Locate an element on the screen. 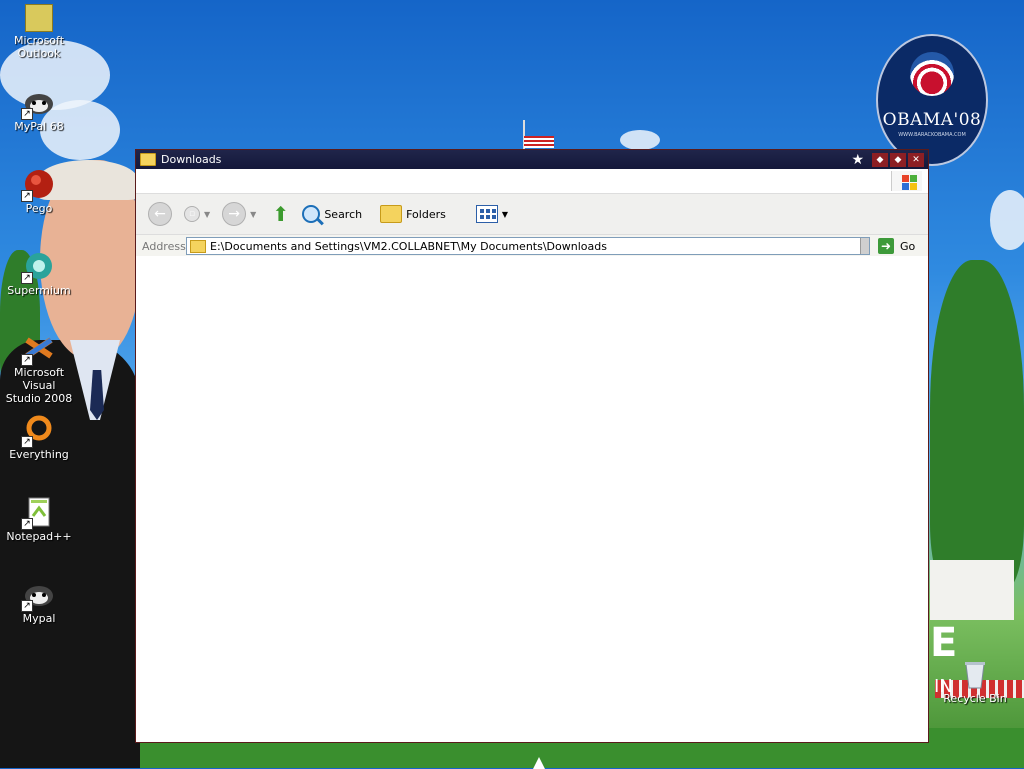 This screenshot has width=1024, height=769. pin-star-icon: ★ is located at coordinates (857, 160).